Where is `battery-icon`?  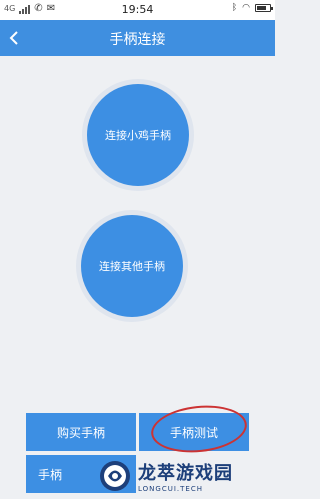
battery-icon is located at coordinates (264, 8).